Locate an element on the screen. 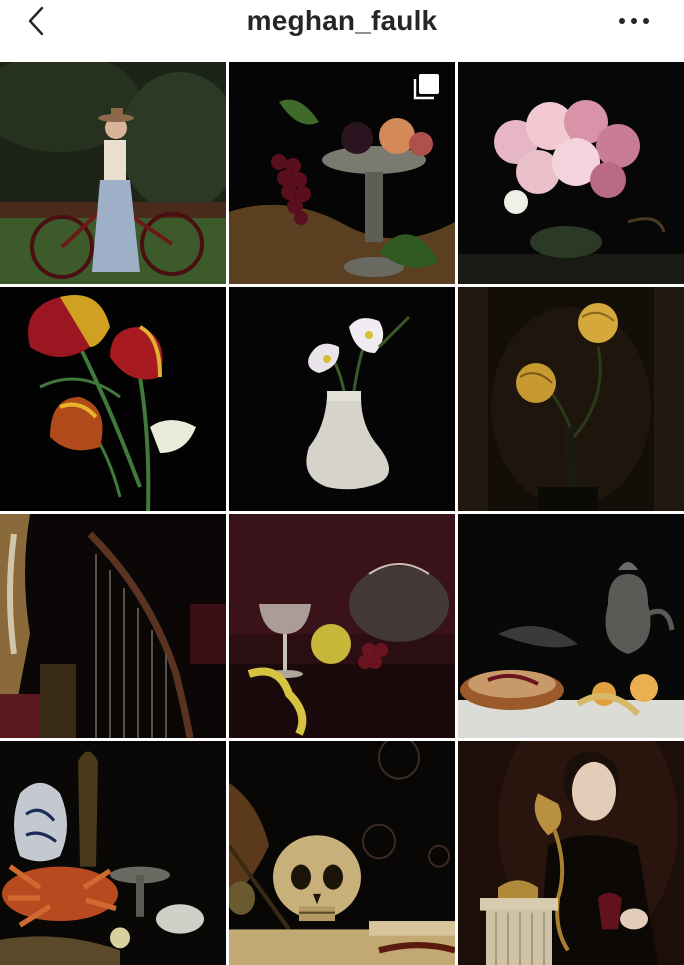 This screenshot has height=965, width=684. chevron-left-icon is located at coordinates (36, 21).